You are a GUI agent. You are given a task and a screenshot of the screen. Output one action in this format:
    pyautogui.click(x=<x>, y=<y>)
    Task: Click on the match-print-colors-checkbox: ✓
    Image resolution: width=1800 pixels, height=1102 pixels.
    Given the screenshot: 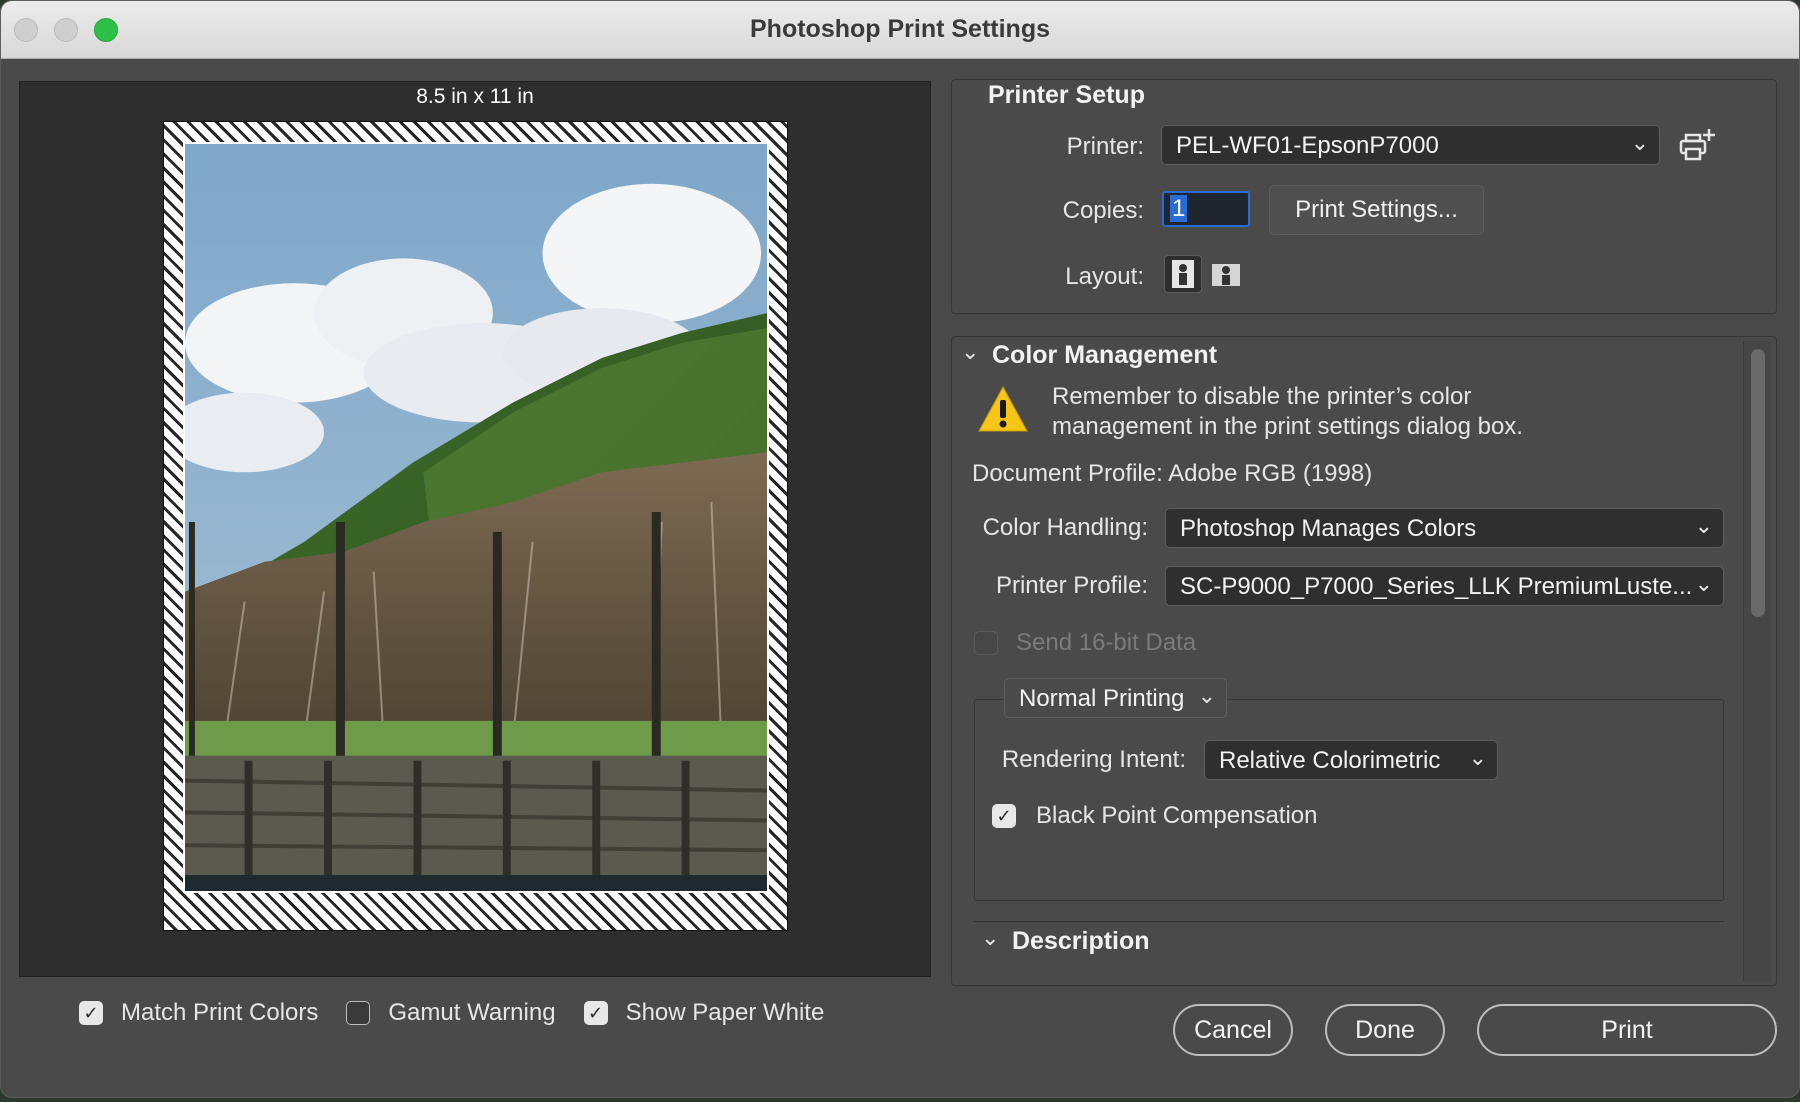 What is the action you would take?
    pyautogui.click(x=91, y=1013)
    